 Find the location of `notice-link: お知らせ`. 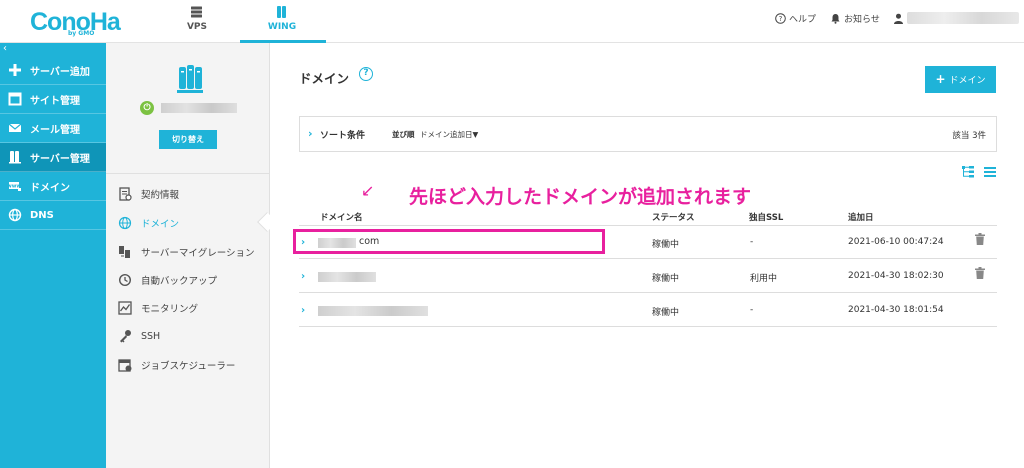

notice-link: お知らせ is located at coordinates (855, 18).